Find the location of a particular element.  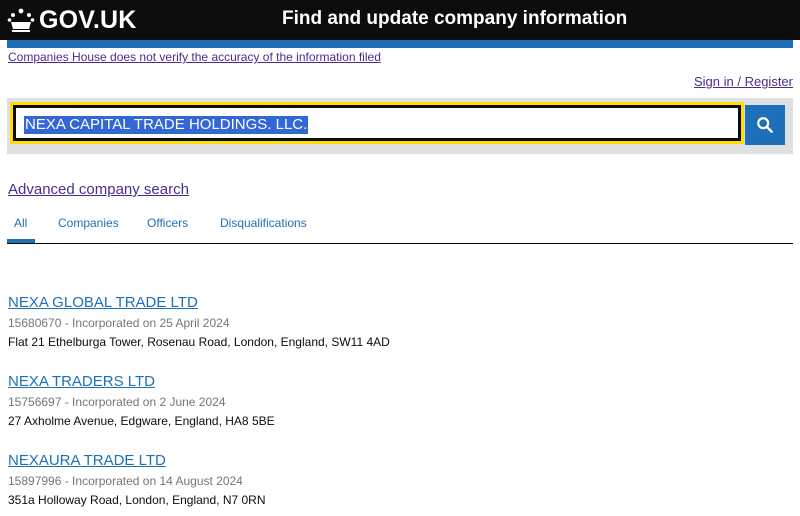

company-meta: 15756697 - Incorporated on 2 June 2024 is located at coordinates (117, 402).